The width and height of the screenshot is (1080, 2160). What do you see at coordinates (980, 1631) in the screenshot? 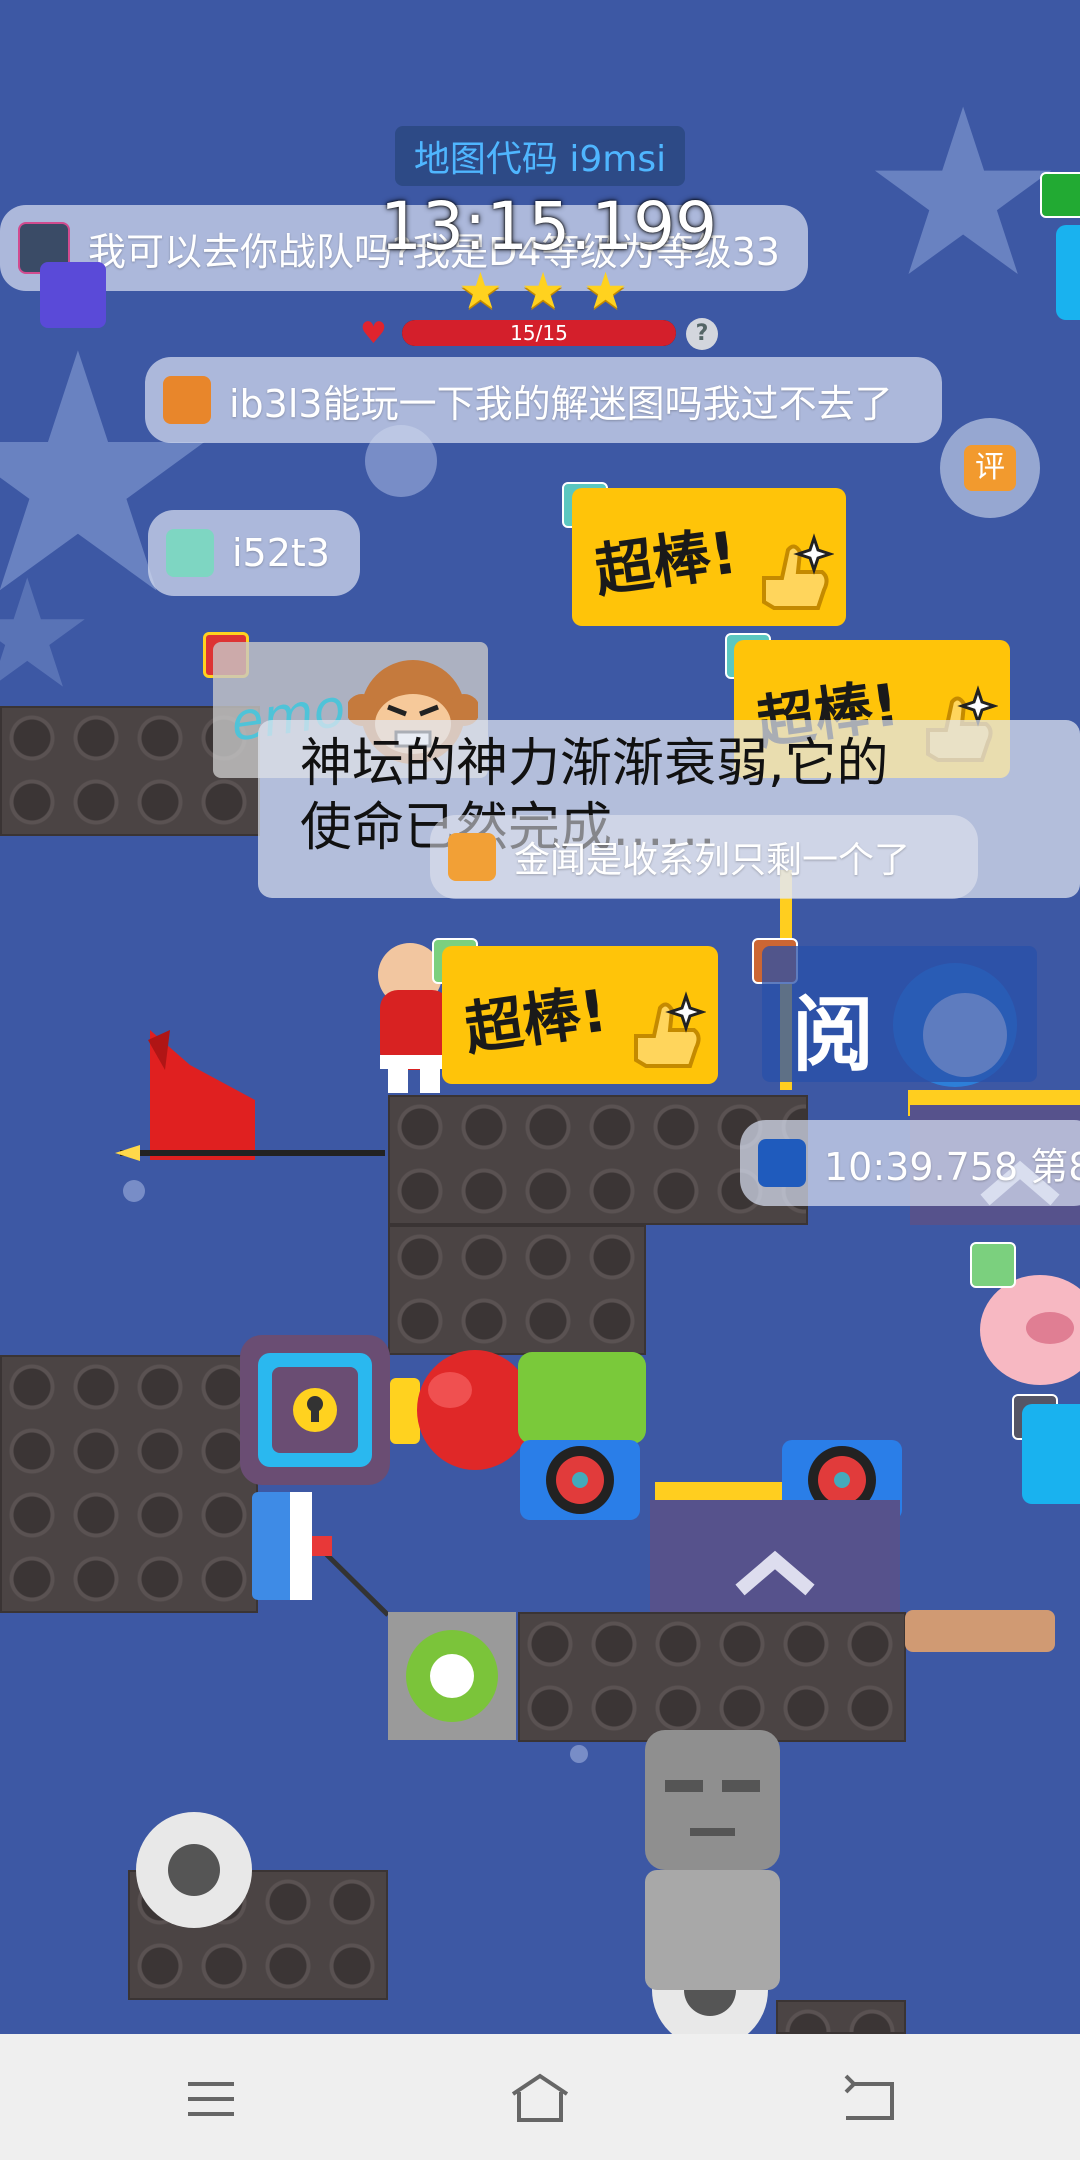
I see `wood-plank-icon` at bounding box center [980, 1631].